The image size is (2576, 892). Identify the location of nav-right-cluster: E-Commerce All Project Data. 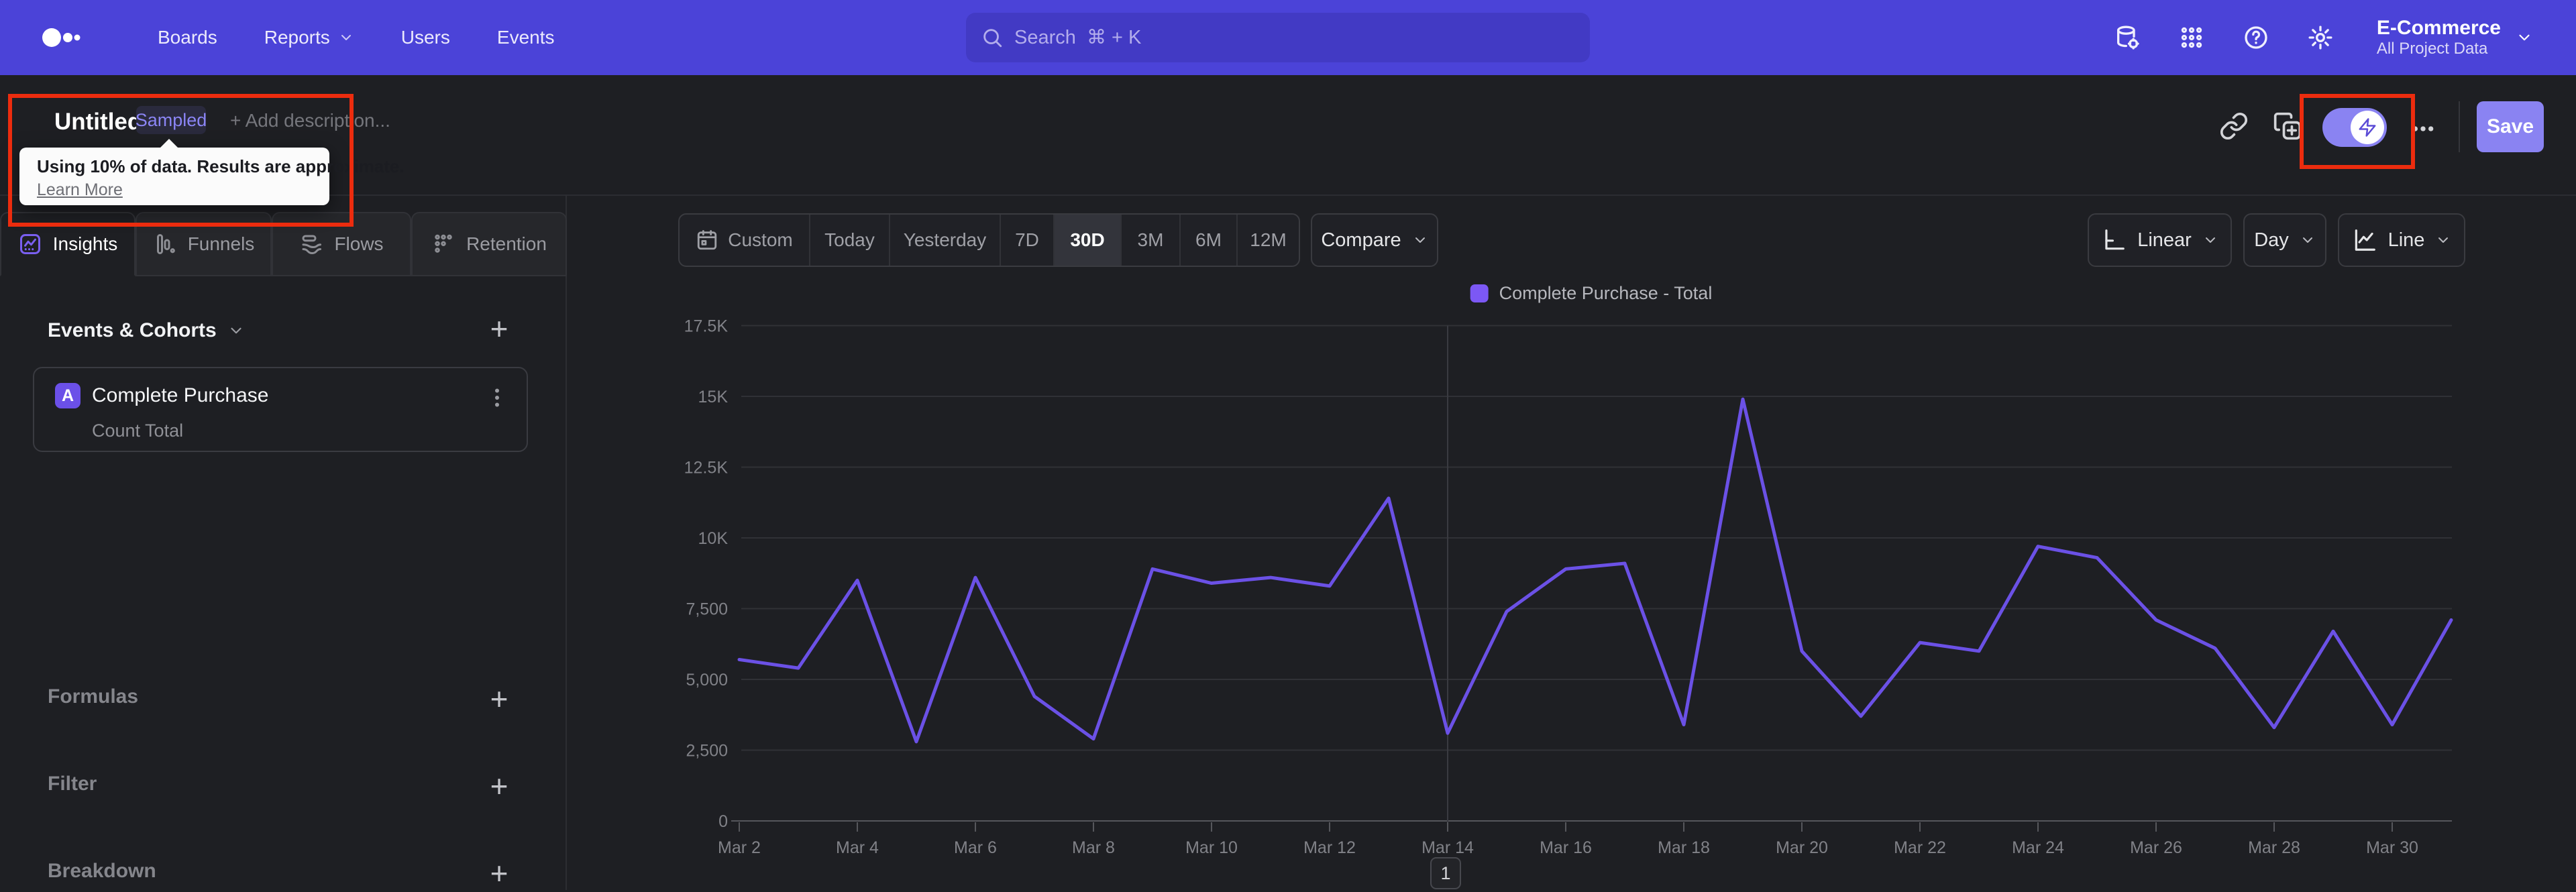
(2345, 37).